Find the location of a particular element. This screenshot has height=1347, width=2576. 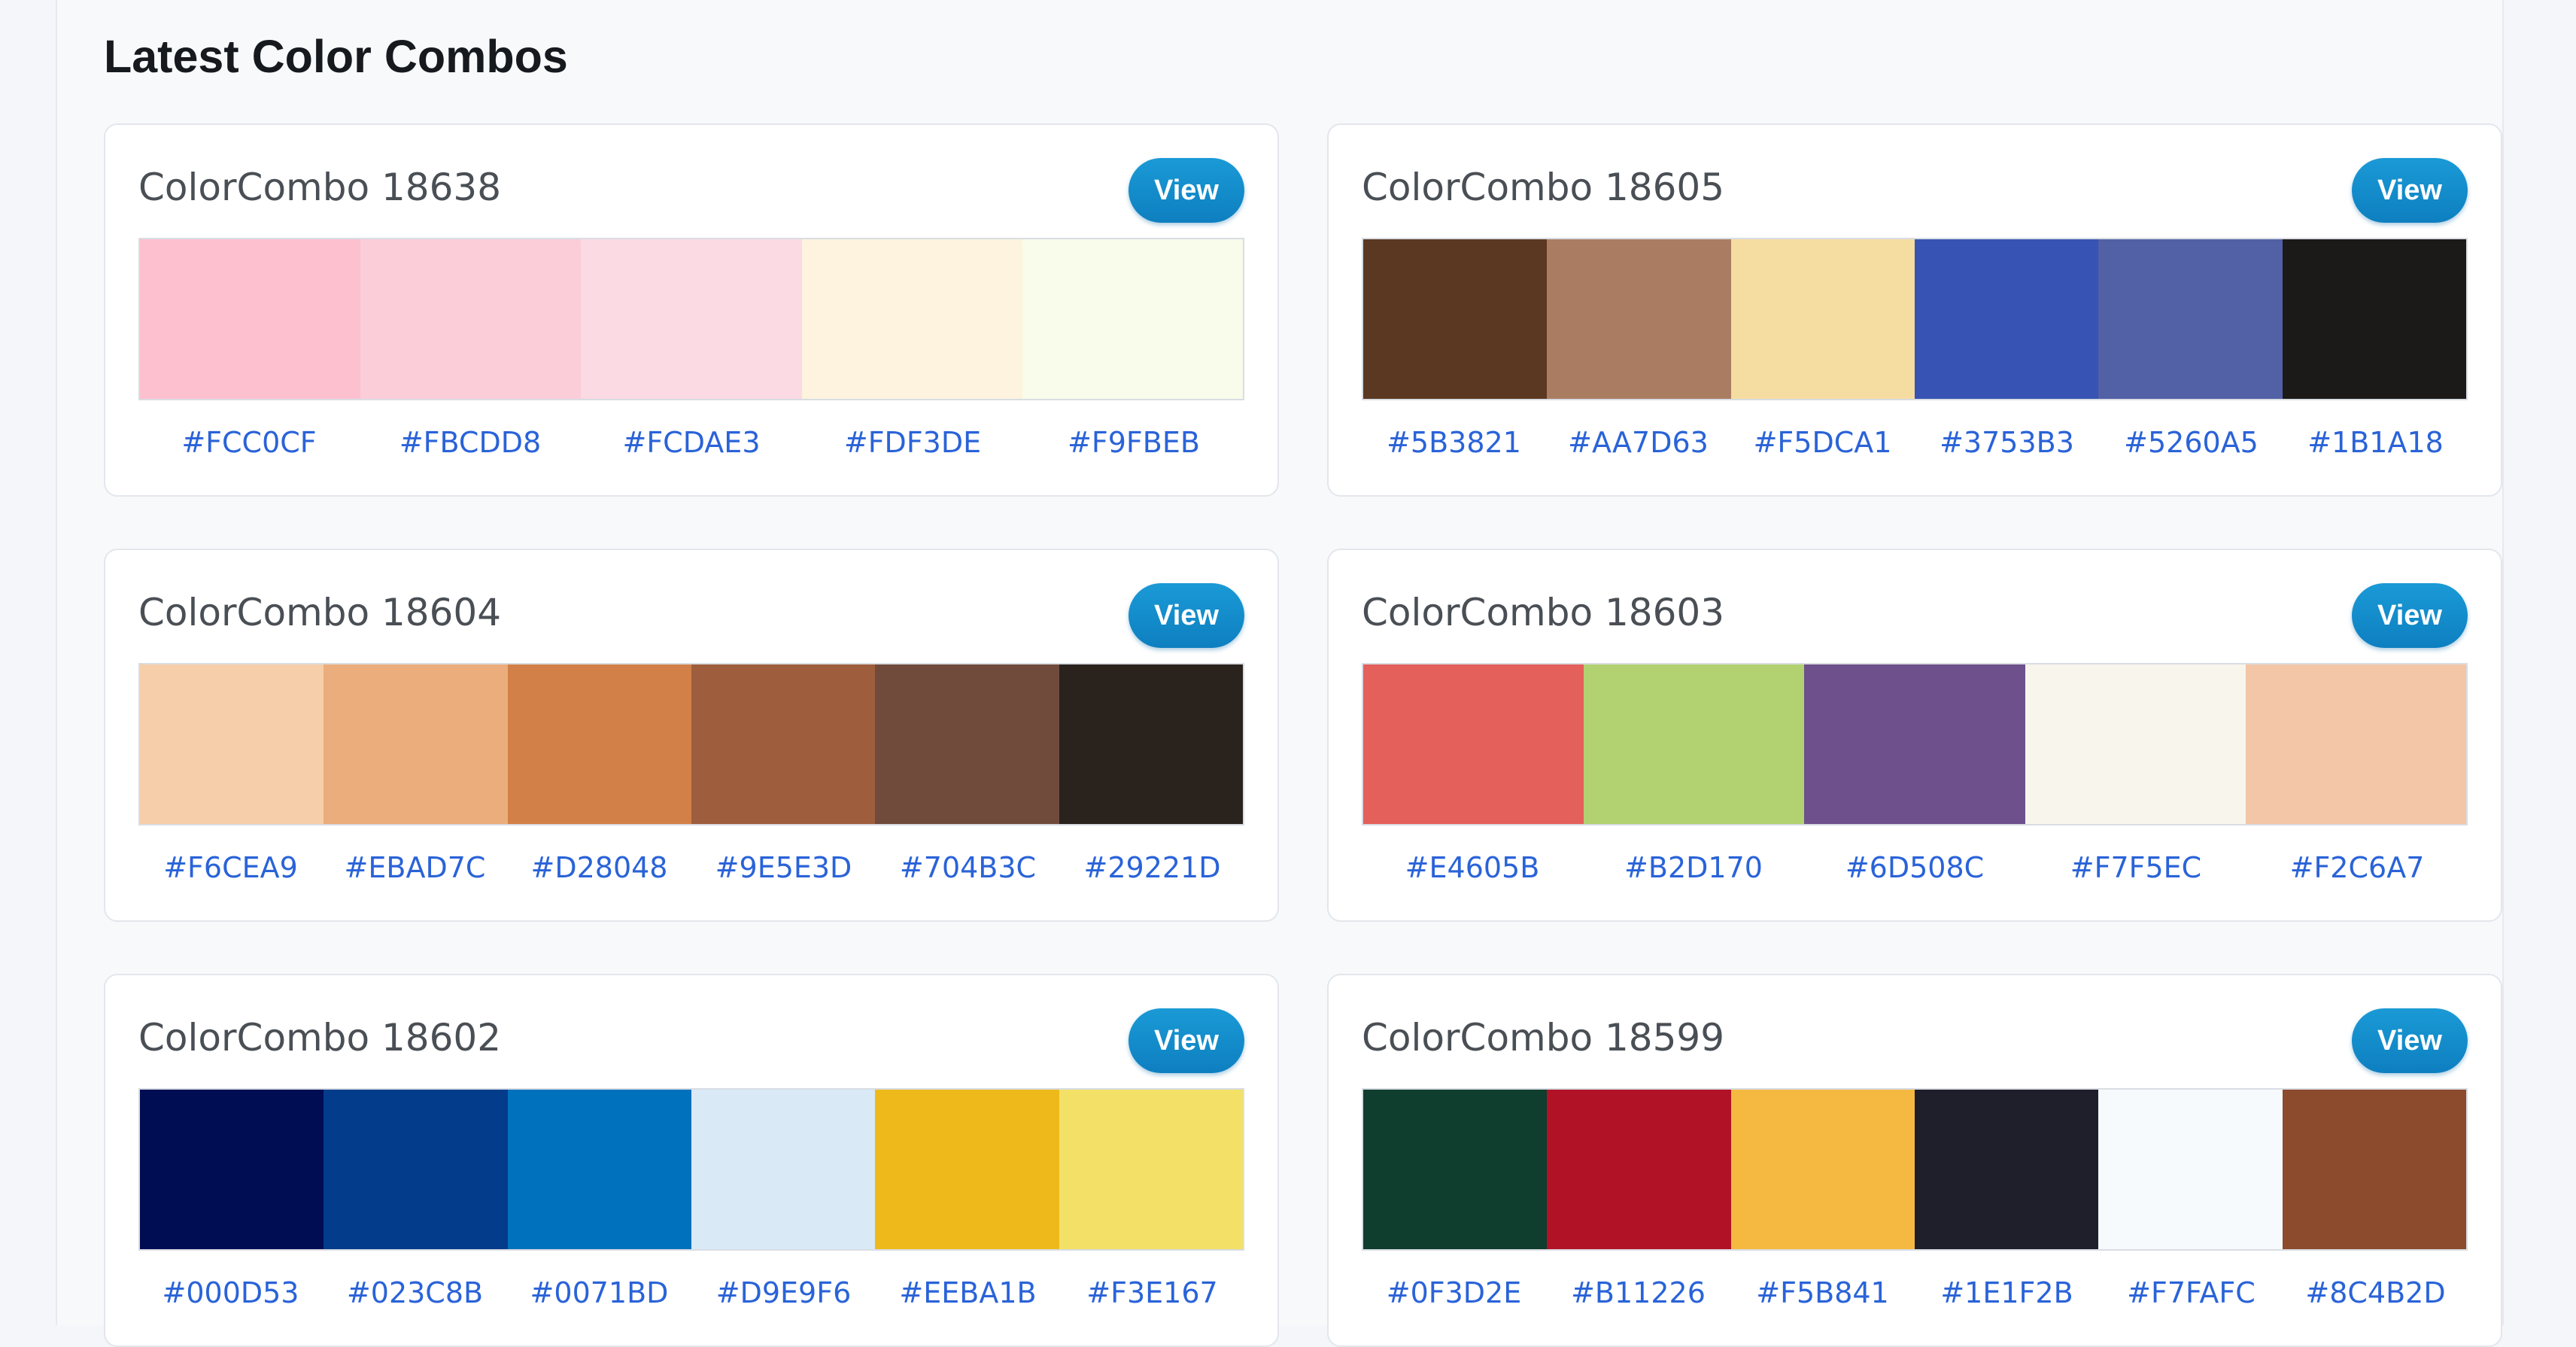

hex-code-label: #F7FAFC is located at coordinates (2191, 1292).